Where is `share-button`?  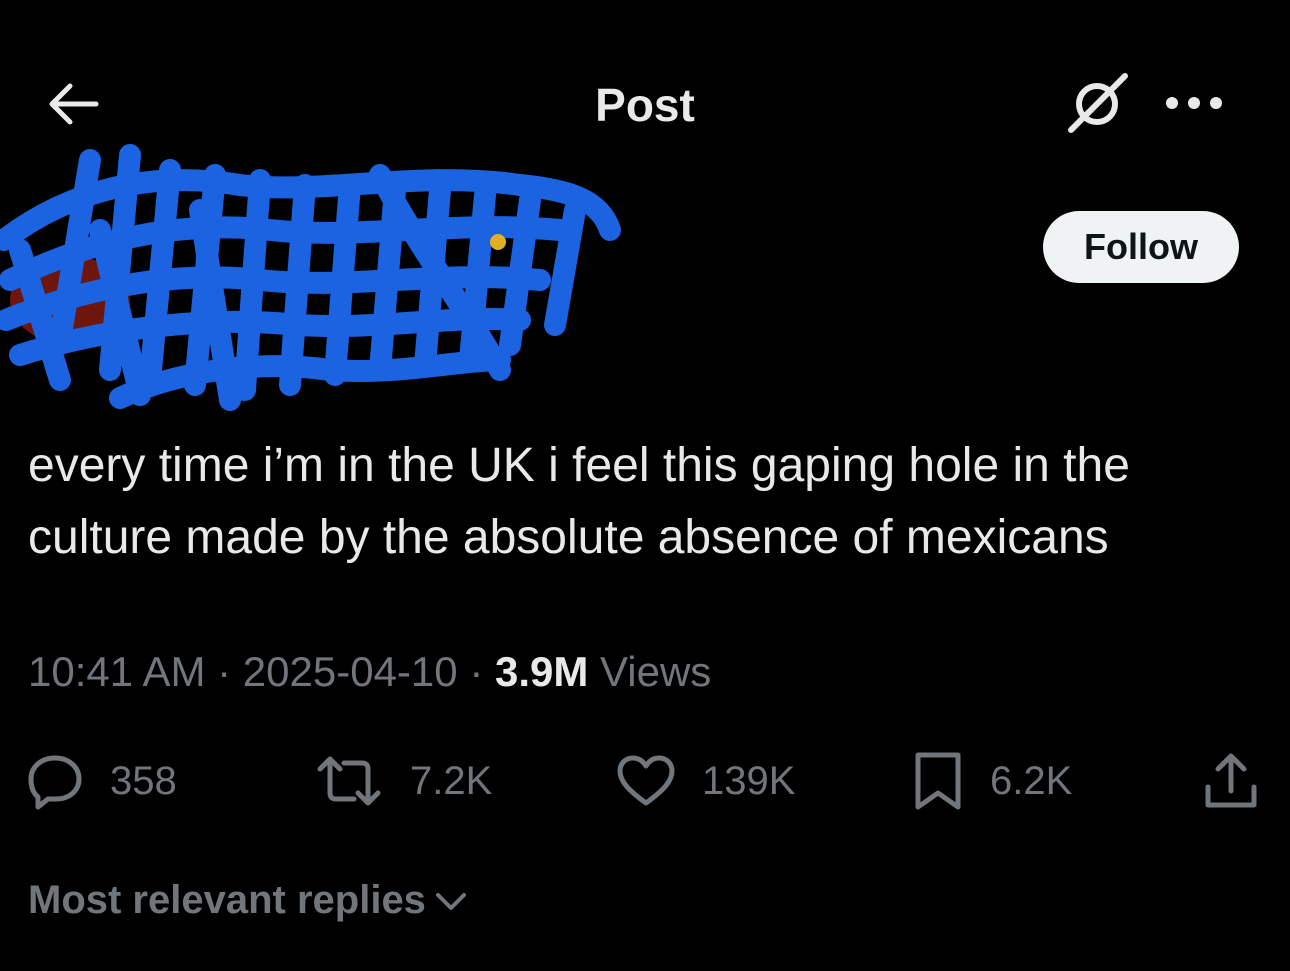 share-button is located at coordinates (1231, 781).